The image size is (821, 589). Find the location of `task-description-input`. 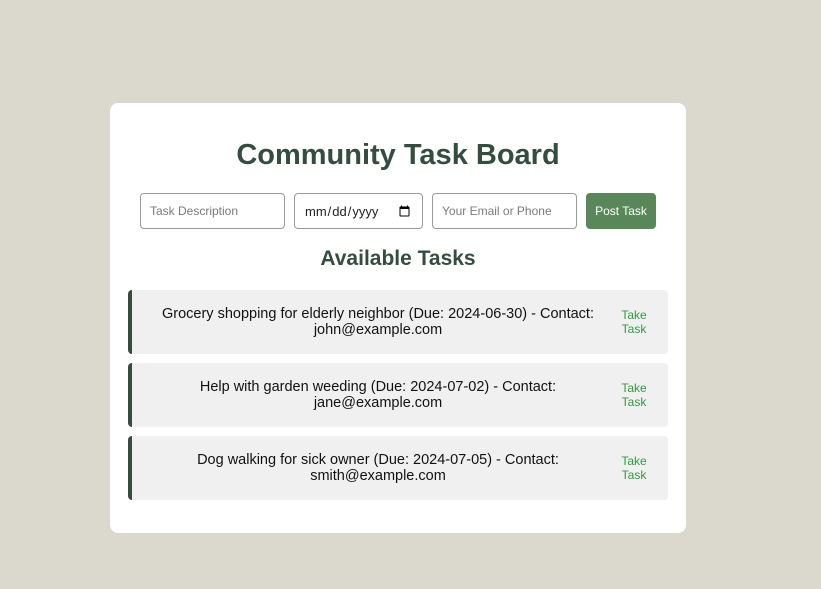

task-description-input is located at coordinates (212, 211).